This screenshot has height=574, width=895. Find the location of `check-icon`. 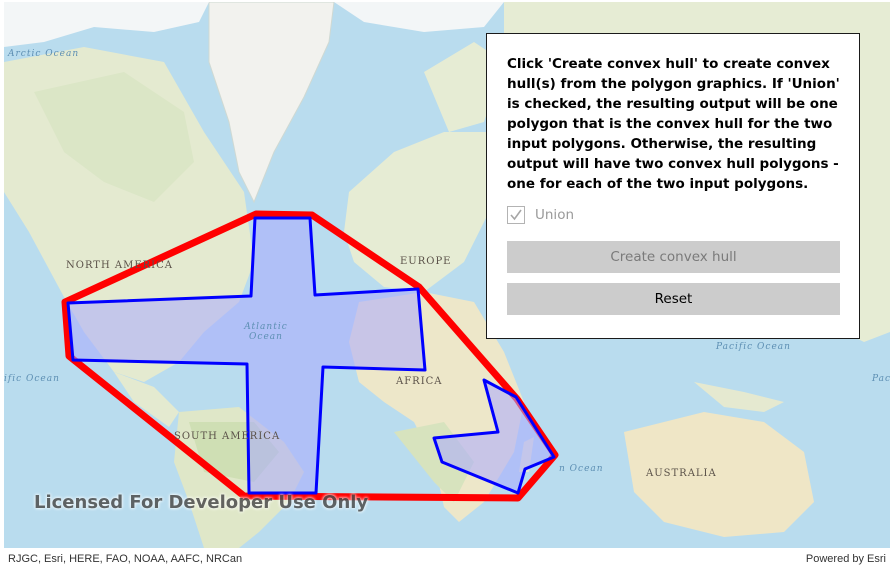

check-icon is located at coordinates (516, 215).